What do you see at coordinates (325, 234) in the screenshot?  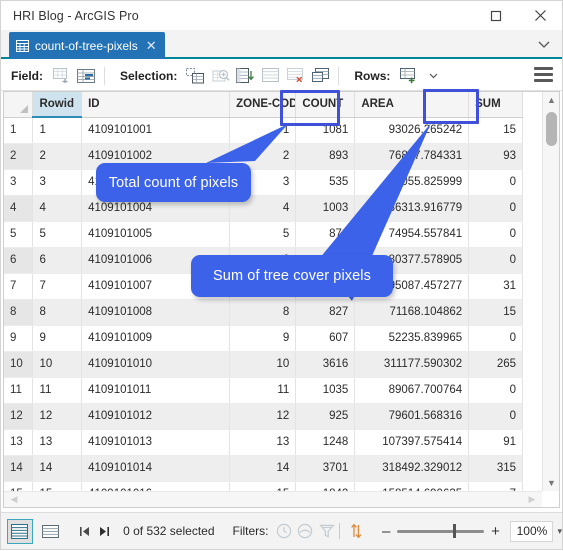 I see `cell-count: 871` at bounding box center [325, 234].